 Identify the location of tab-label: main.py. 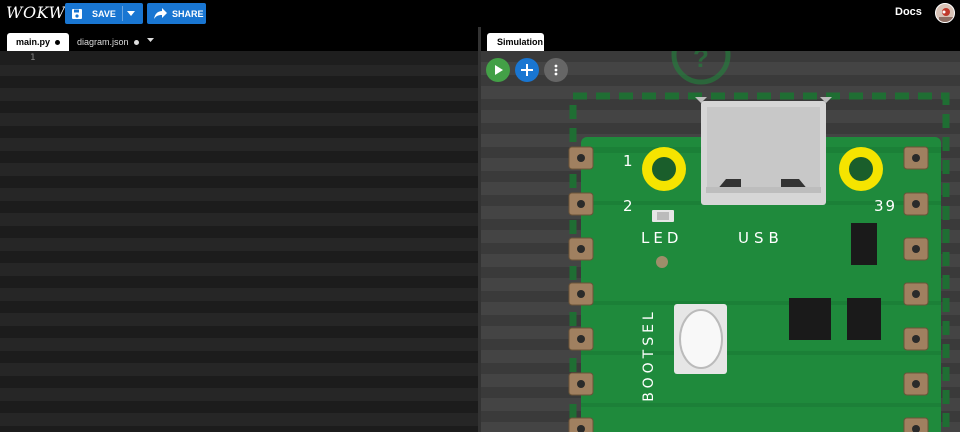
(33, 42).